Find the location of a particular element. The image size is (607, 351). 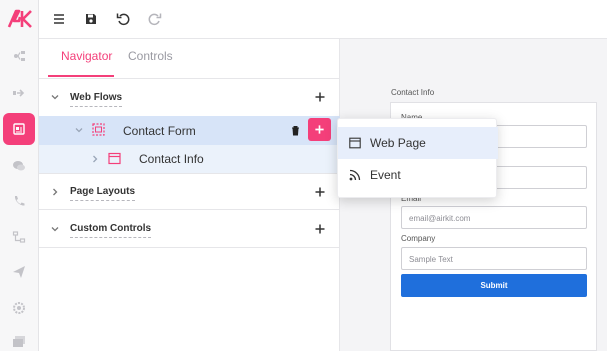

call-icon is located at coordinates (19, 201).